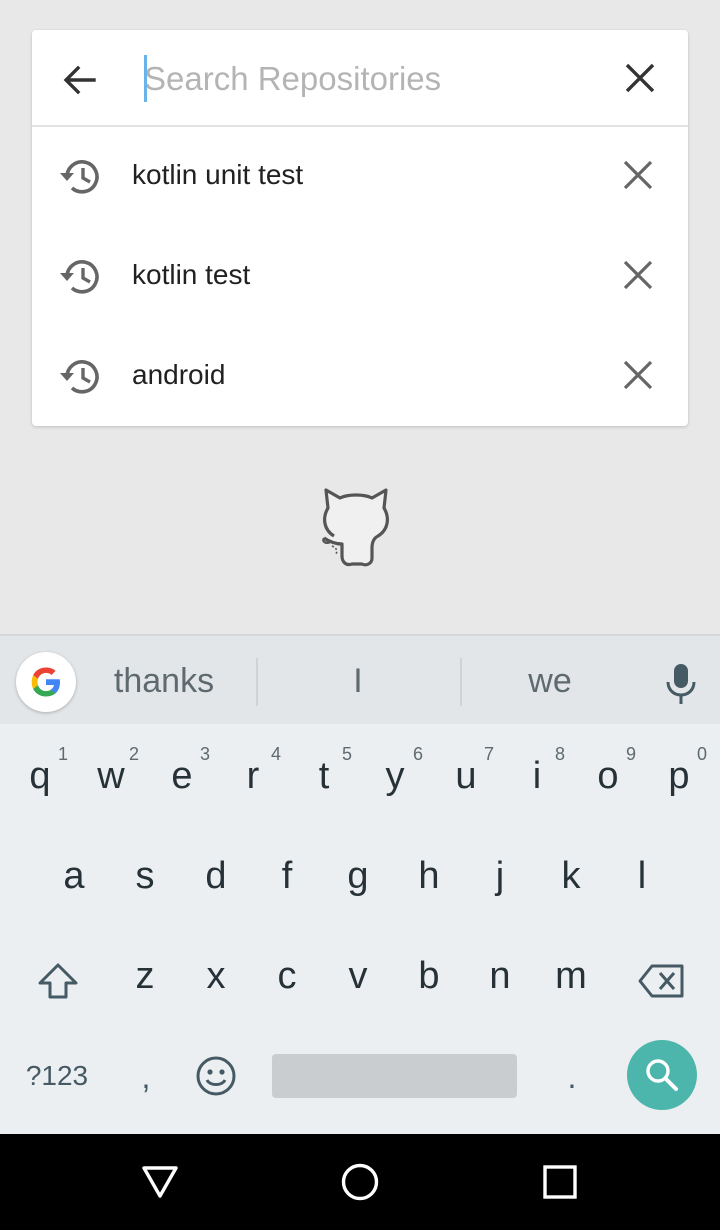 The image size is (720, 1230). Describe the element at coordinates (466, 776) in the screenshot. I see `key-u: u7` at that location.